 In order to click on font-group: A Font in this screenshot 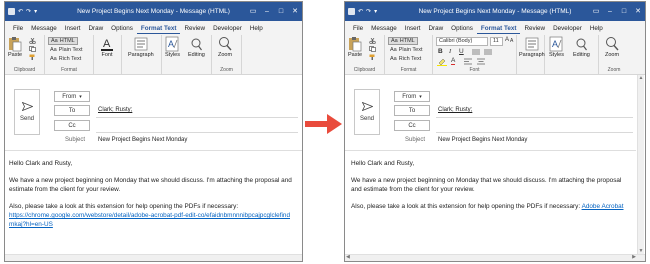, I will do `click(108, 54)`.